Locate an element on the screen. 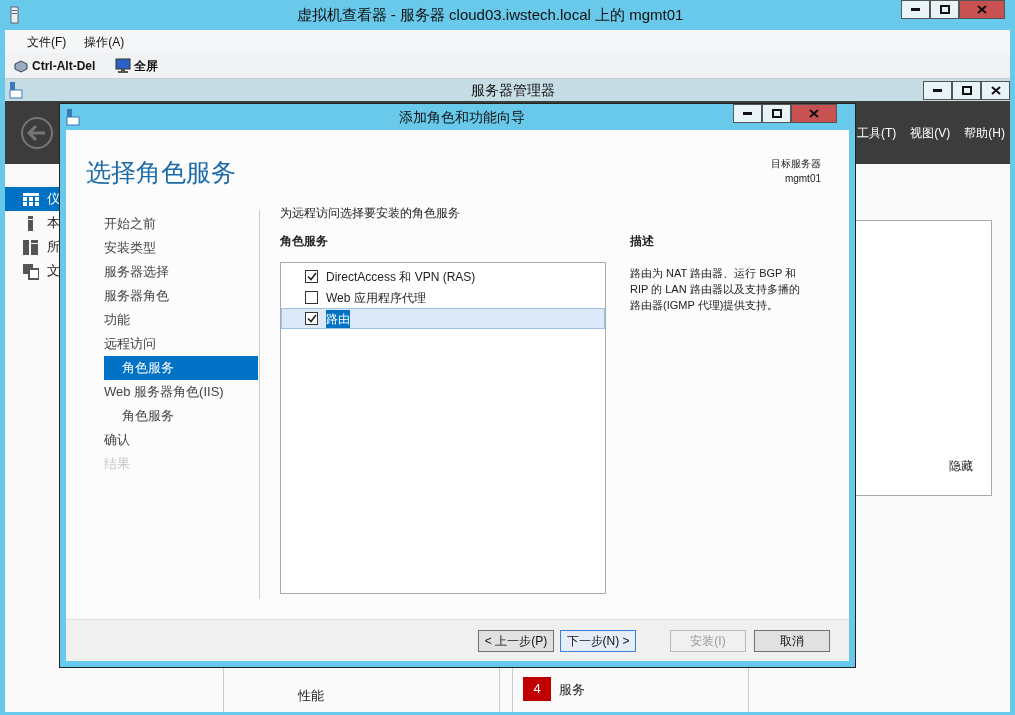  count-badge: 4 is located at coordinates (537, 689).